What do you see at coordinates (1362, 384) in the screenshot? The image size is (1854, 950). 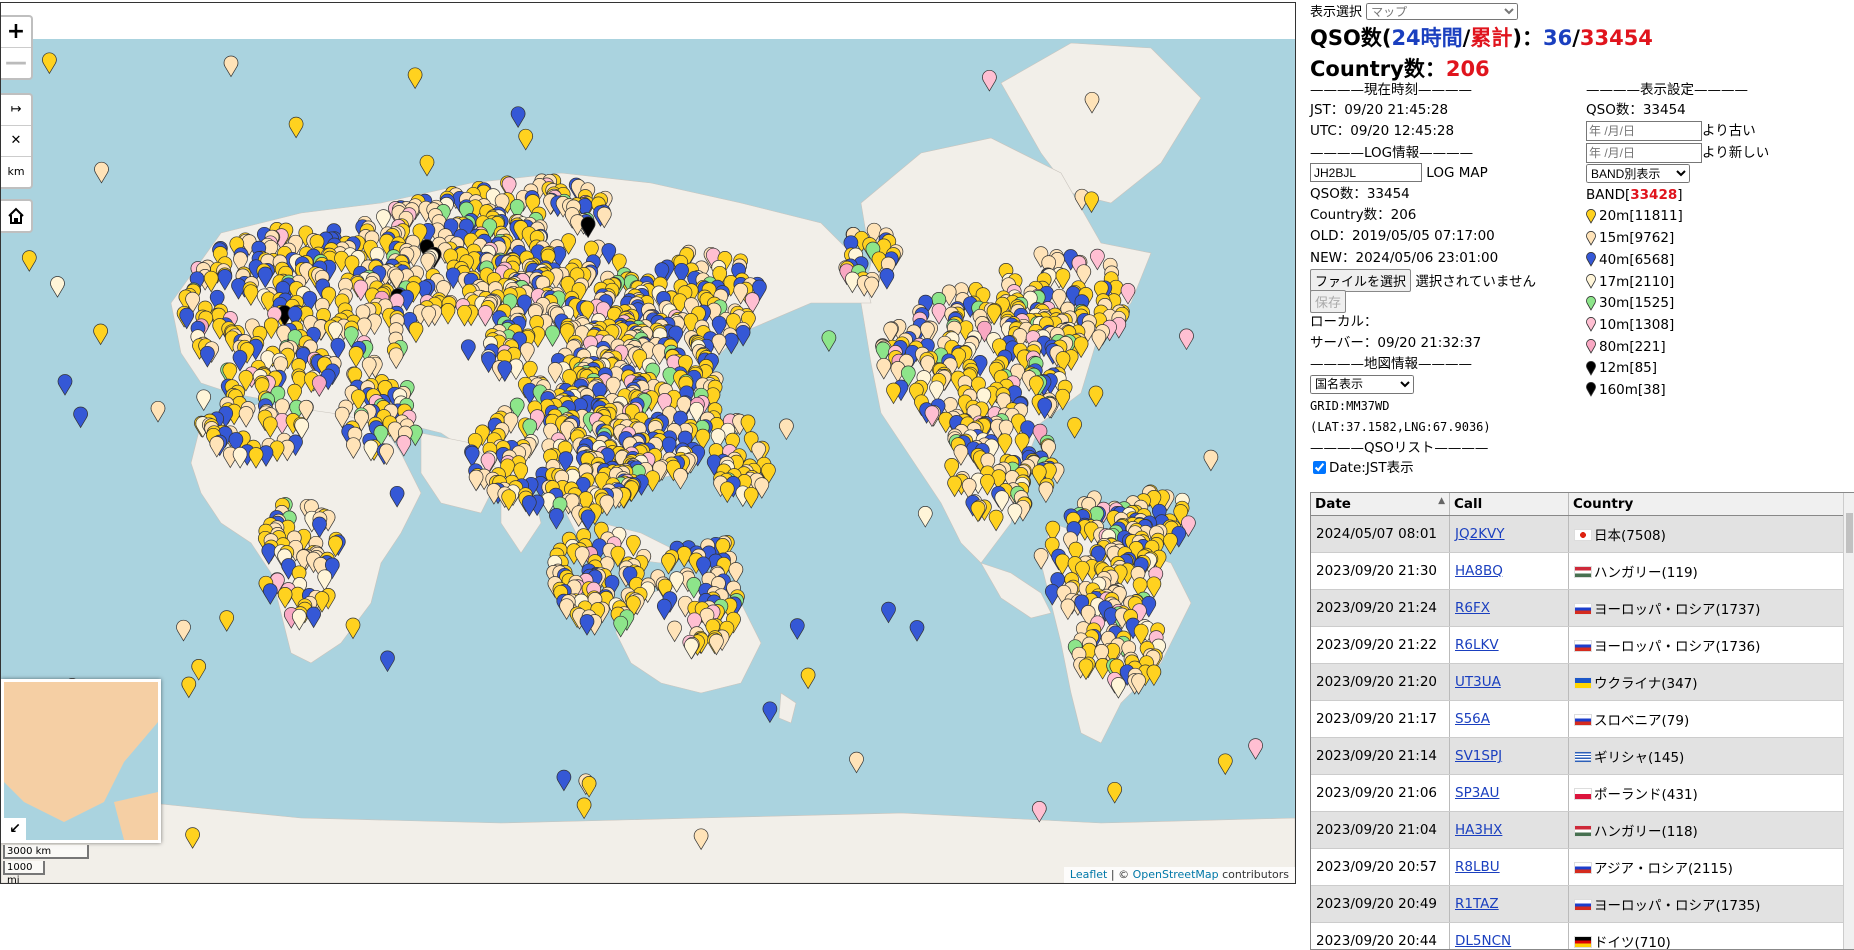 I see `map-label-select: 国名表示` at bounding box center [1362, 384].